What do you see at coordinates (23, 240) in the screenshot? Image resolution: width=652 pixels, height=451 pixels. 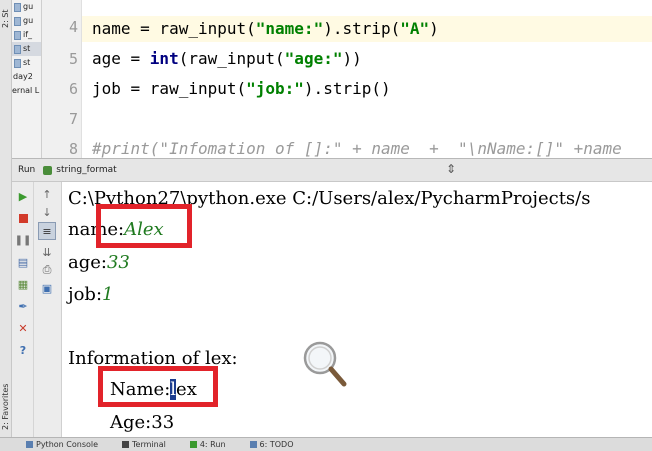 I see `pause-icon: ❚❚` at bounding box center [23, 240].